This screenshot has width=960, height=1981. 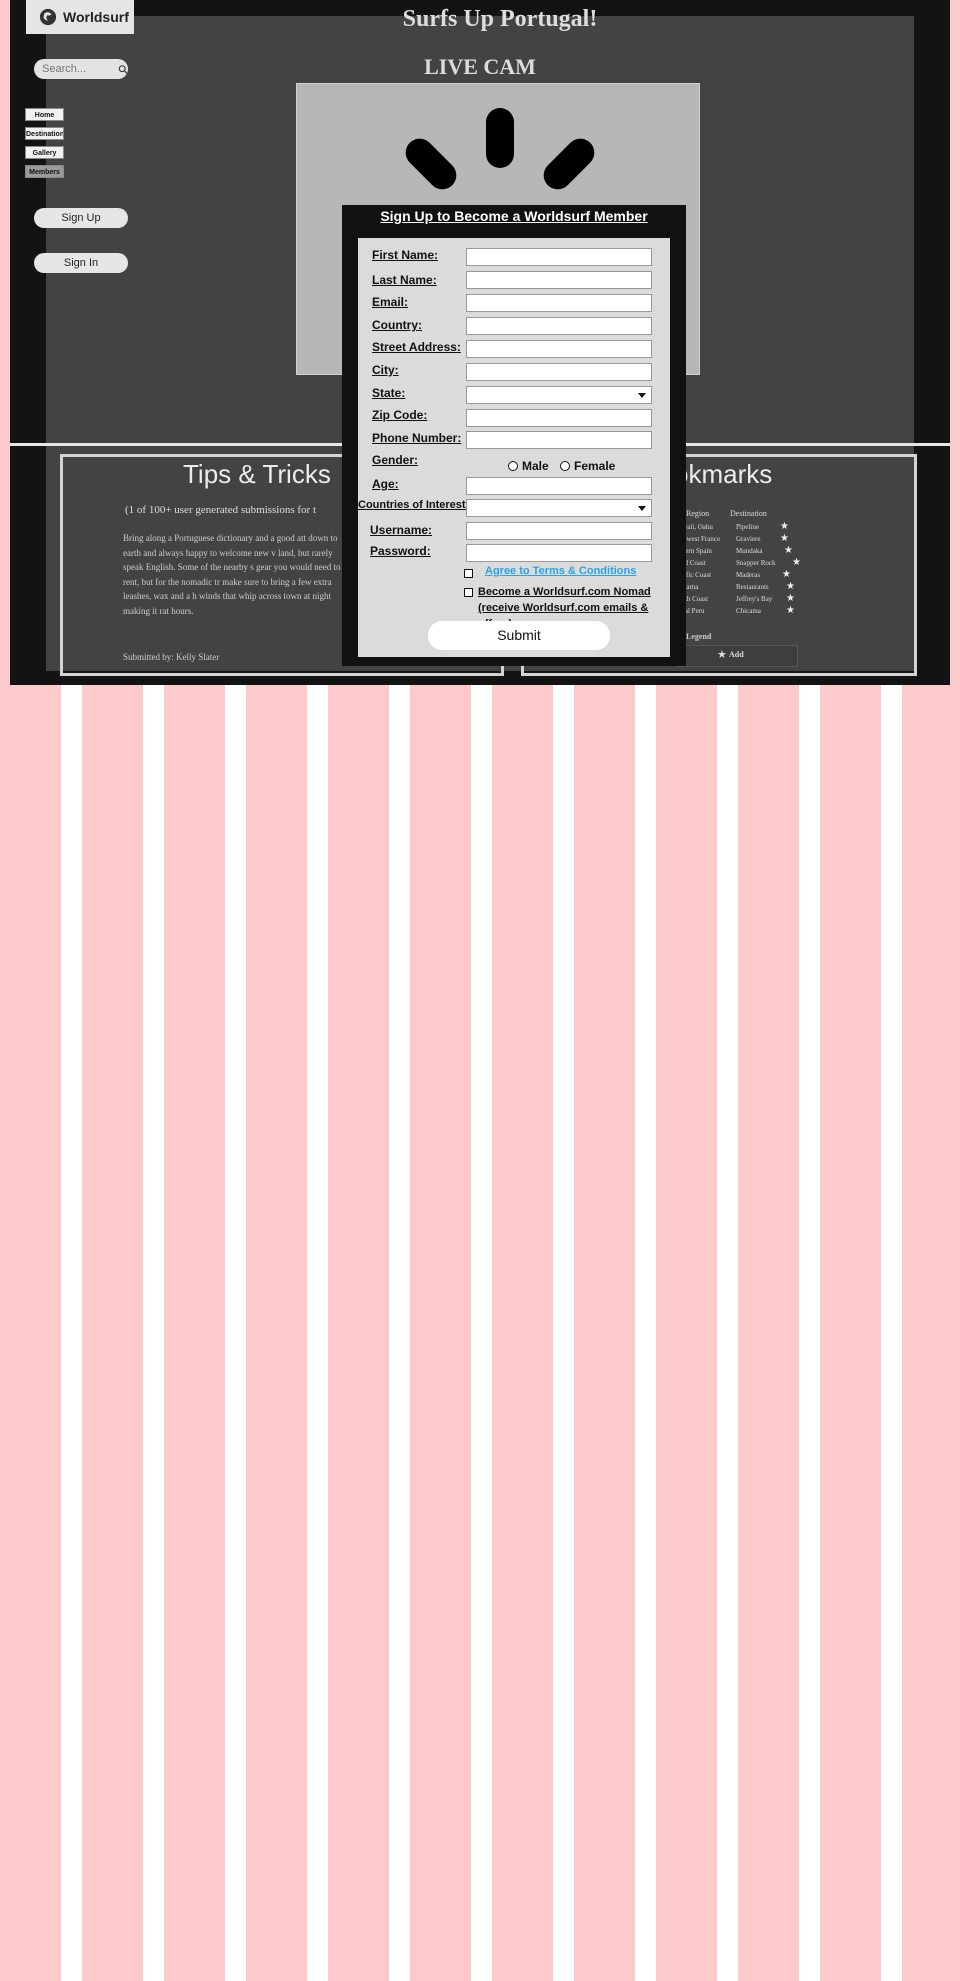 What do you see at coordinates (397, 325) in the screenshot?
I see `country-label: Country:` at bounding box center [397, 325].